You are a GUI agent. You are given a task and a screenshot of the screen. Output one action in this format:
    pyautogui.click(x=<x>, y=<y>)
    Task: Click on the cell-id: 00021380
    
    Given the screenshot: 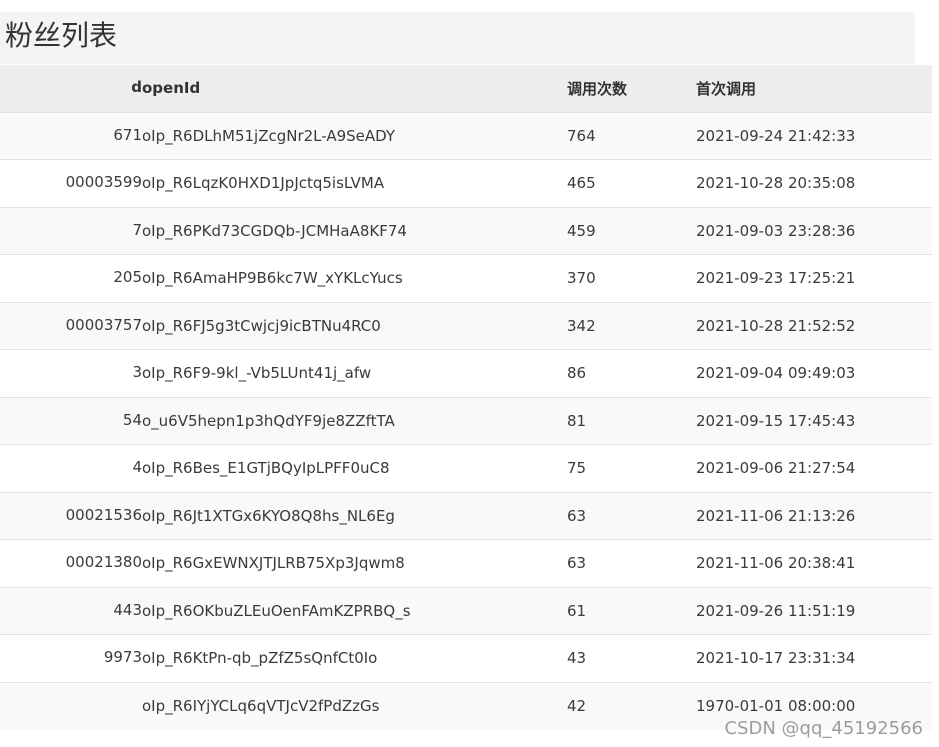 What is the action you would take?
    pyautogui.click(x=103, y=562)
    